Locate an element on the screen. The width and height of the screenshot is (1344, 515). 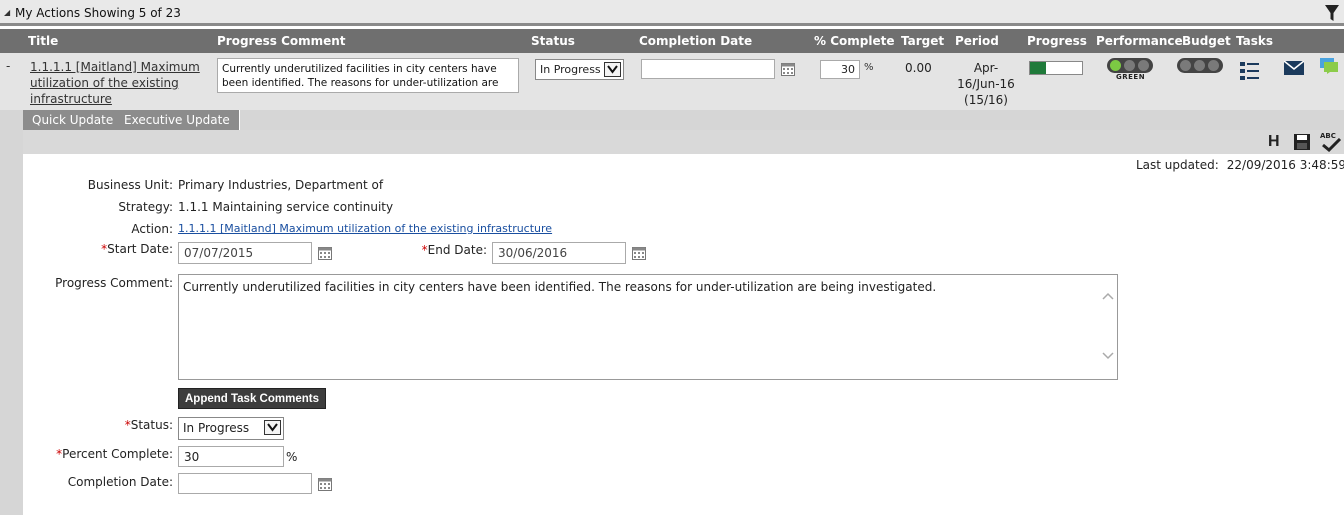
percent-sign: % is located at coordinates (292, 457).